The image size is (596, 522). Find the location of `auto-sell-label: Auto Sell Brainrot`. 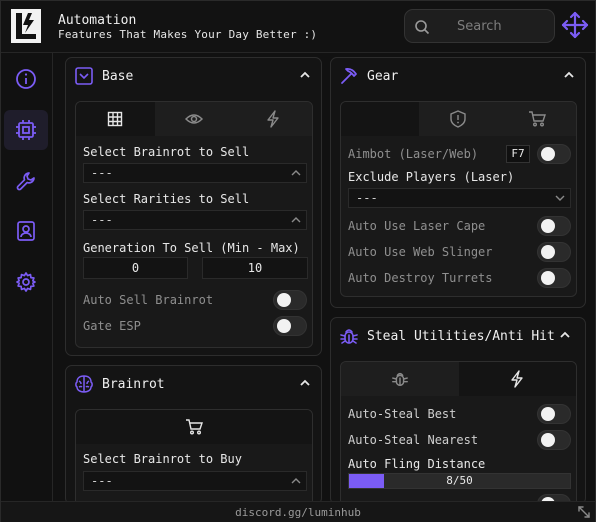

auto-sell-label: Auto Sell Brainrot is located at coordinates (148, 300).